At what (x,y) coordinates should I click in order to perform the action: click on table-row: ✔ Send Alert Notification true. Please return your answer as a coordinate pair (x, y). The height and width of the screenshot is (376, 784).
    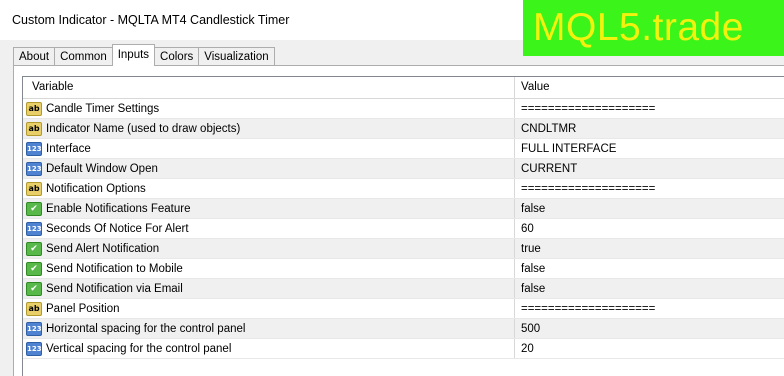
    Looking at the image, I should click on (403, 249).